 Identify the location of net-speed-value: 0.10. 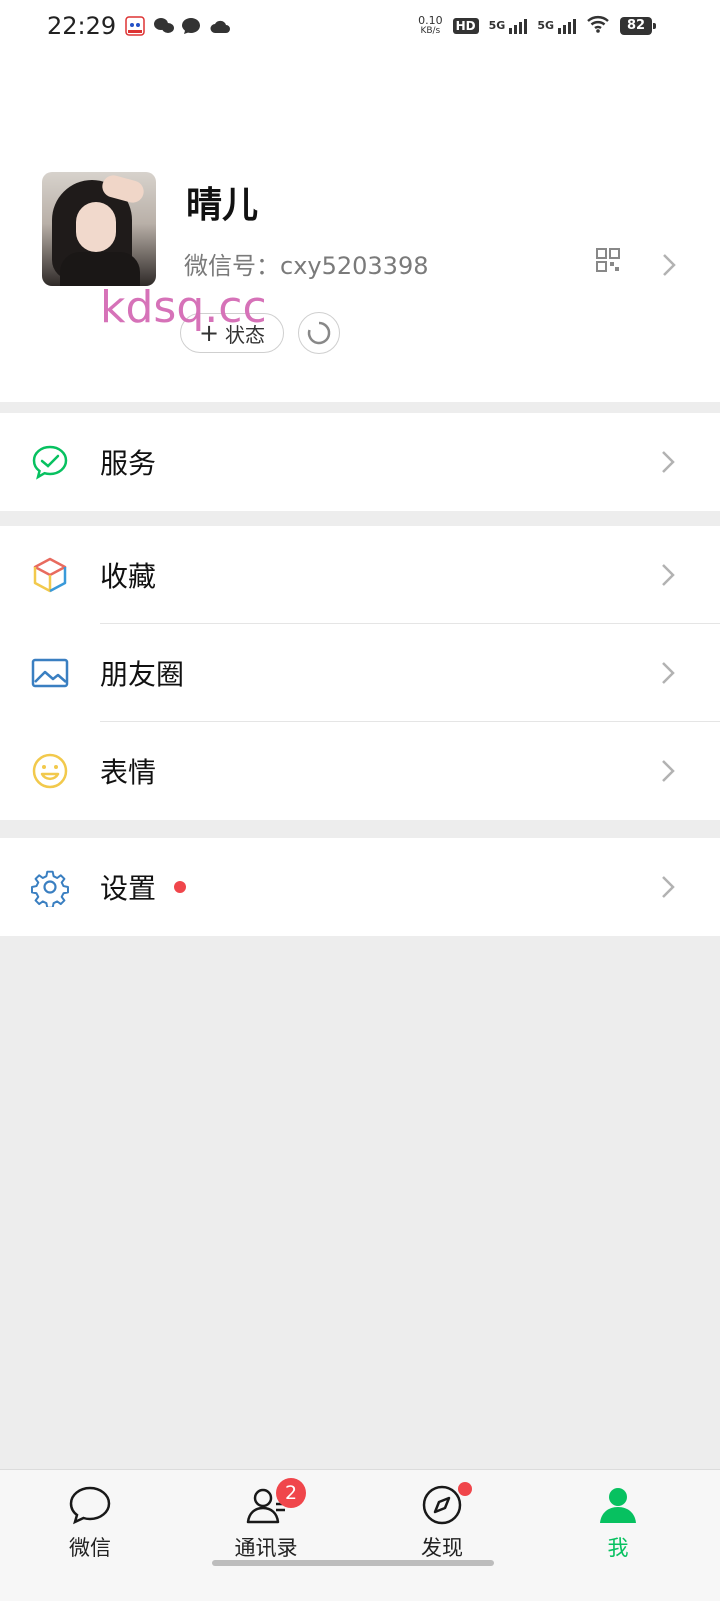
(430, 20).